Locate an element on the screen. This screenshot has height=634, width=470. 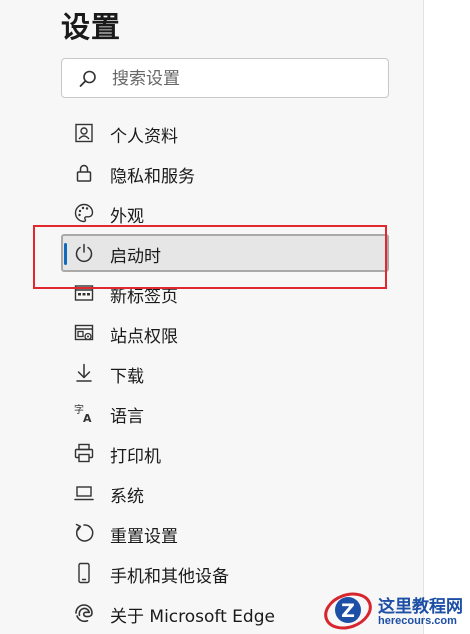
new-tab-icon is located at coordinates (84, 293).